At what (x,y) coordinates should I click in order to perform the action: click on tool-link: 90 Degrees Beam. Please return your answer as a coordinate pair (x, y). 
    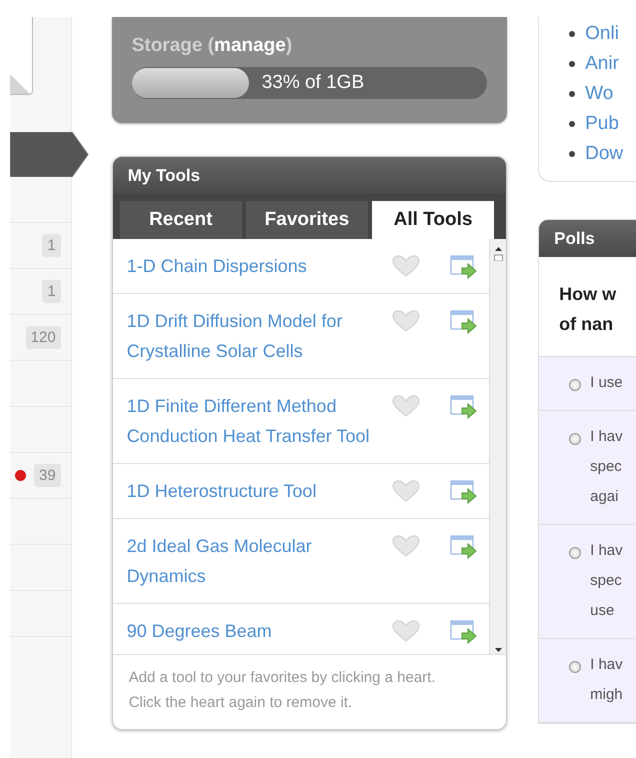
    Looking at the image, I should click on (257, 631).